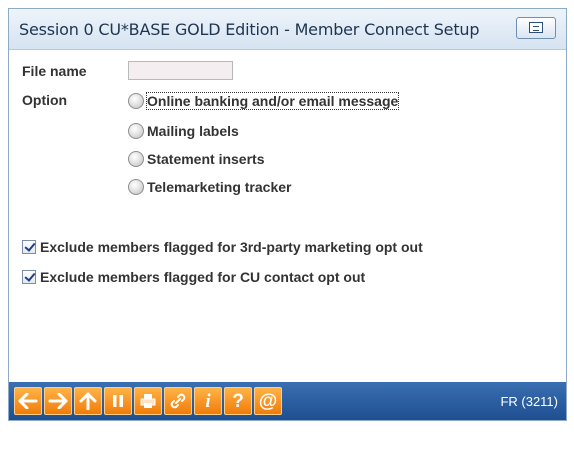 The image size is (574, 451). I want to click on screen-id-label: FR (3211), so click(529, 401).